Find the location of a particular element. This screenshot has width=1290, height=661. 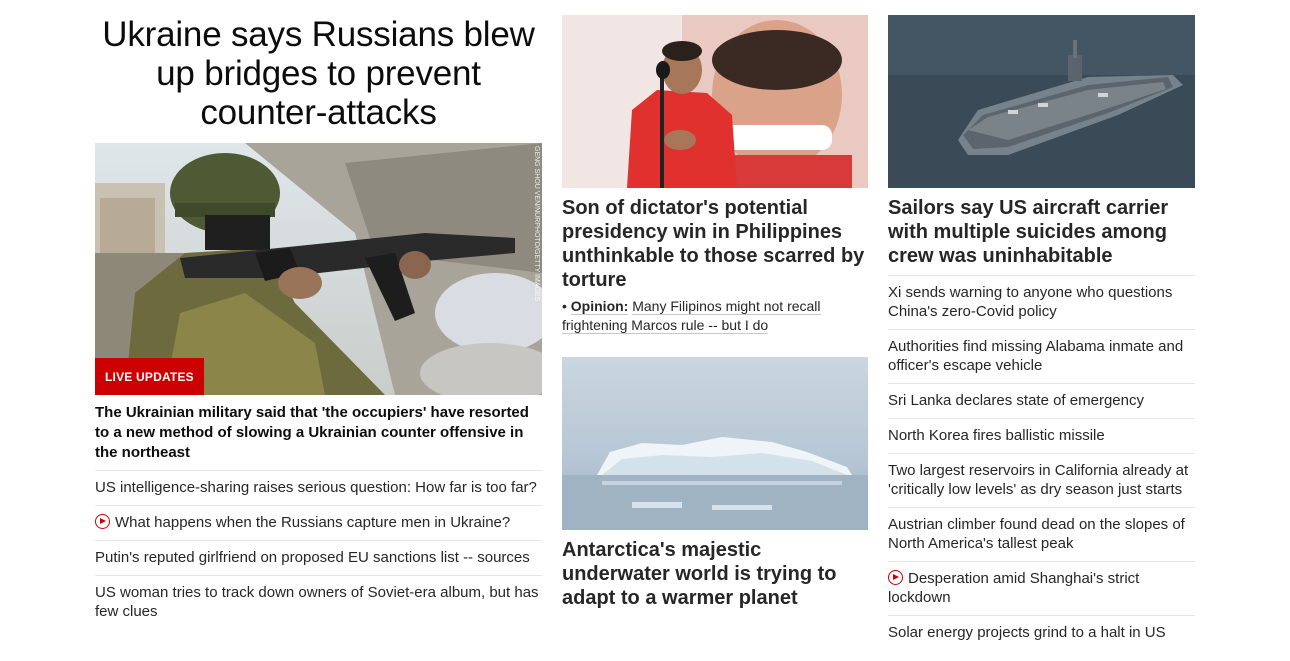

iceberg-photo is located at coordinates (715, 443).